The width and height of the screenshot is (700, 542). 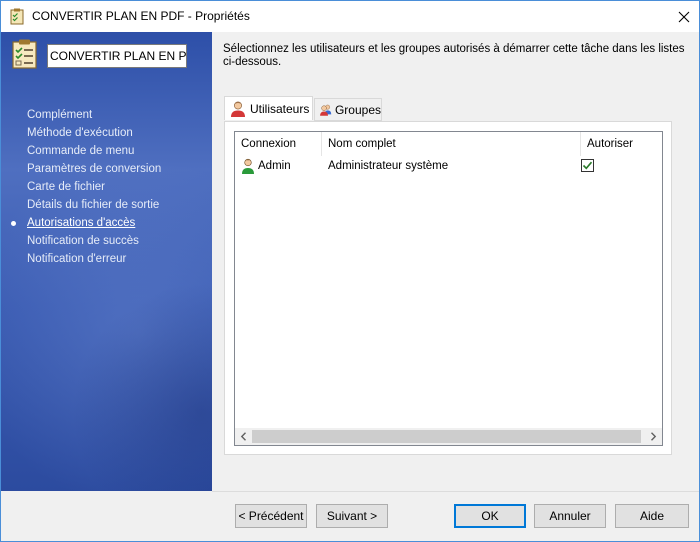 What do you see at coordinates (77, 259) in the screenshot?
I see `sidebar-item-label: Notification d'erreur` at bounding box center [77, 259].